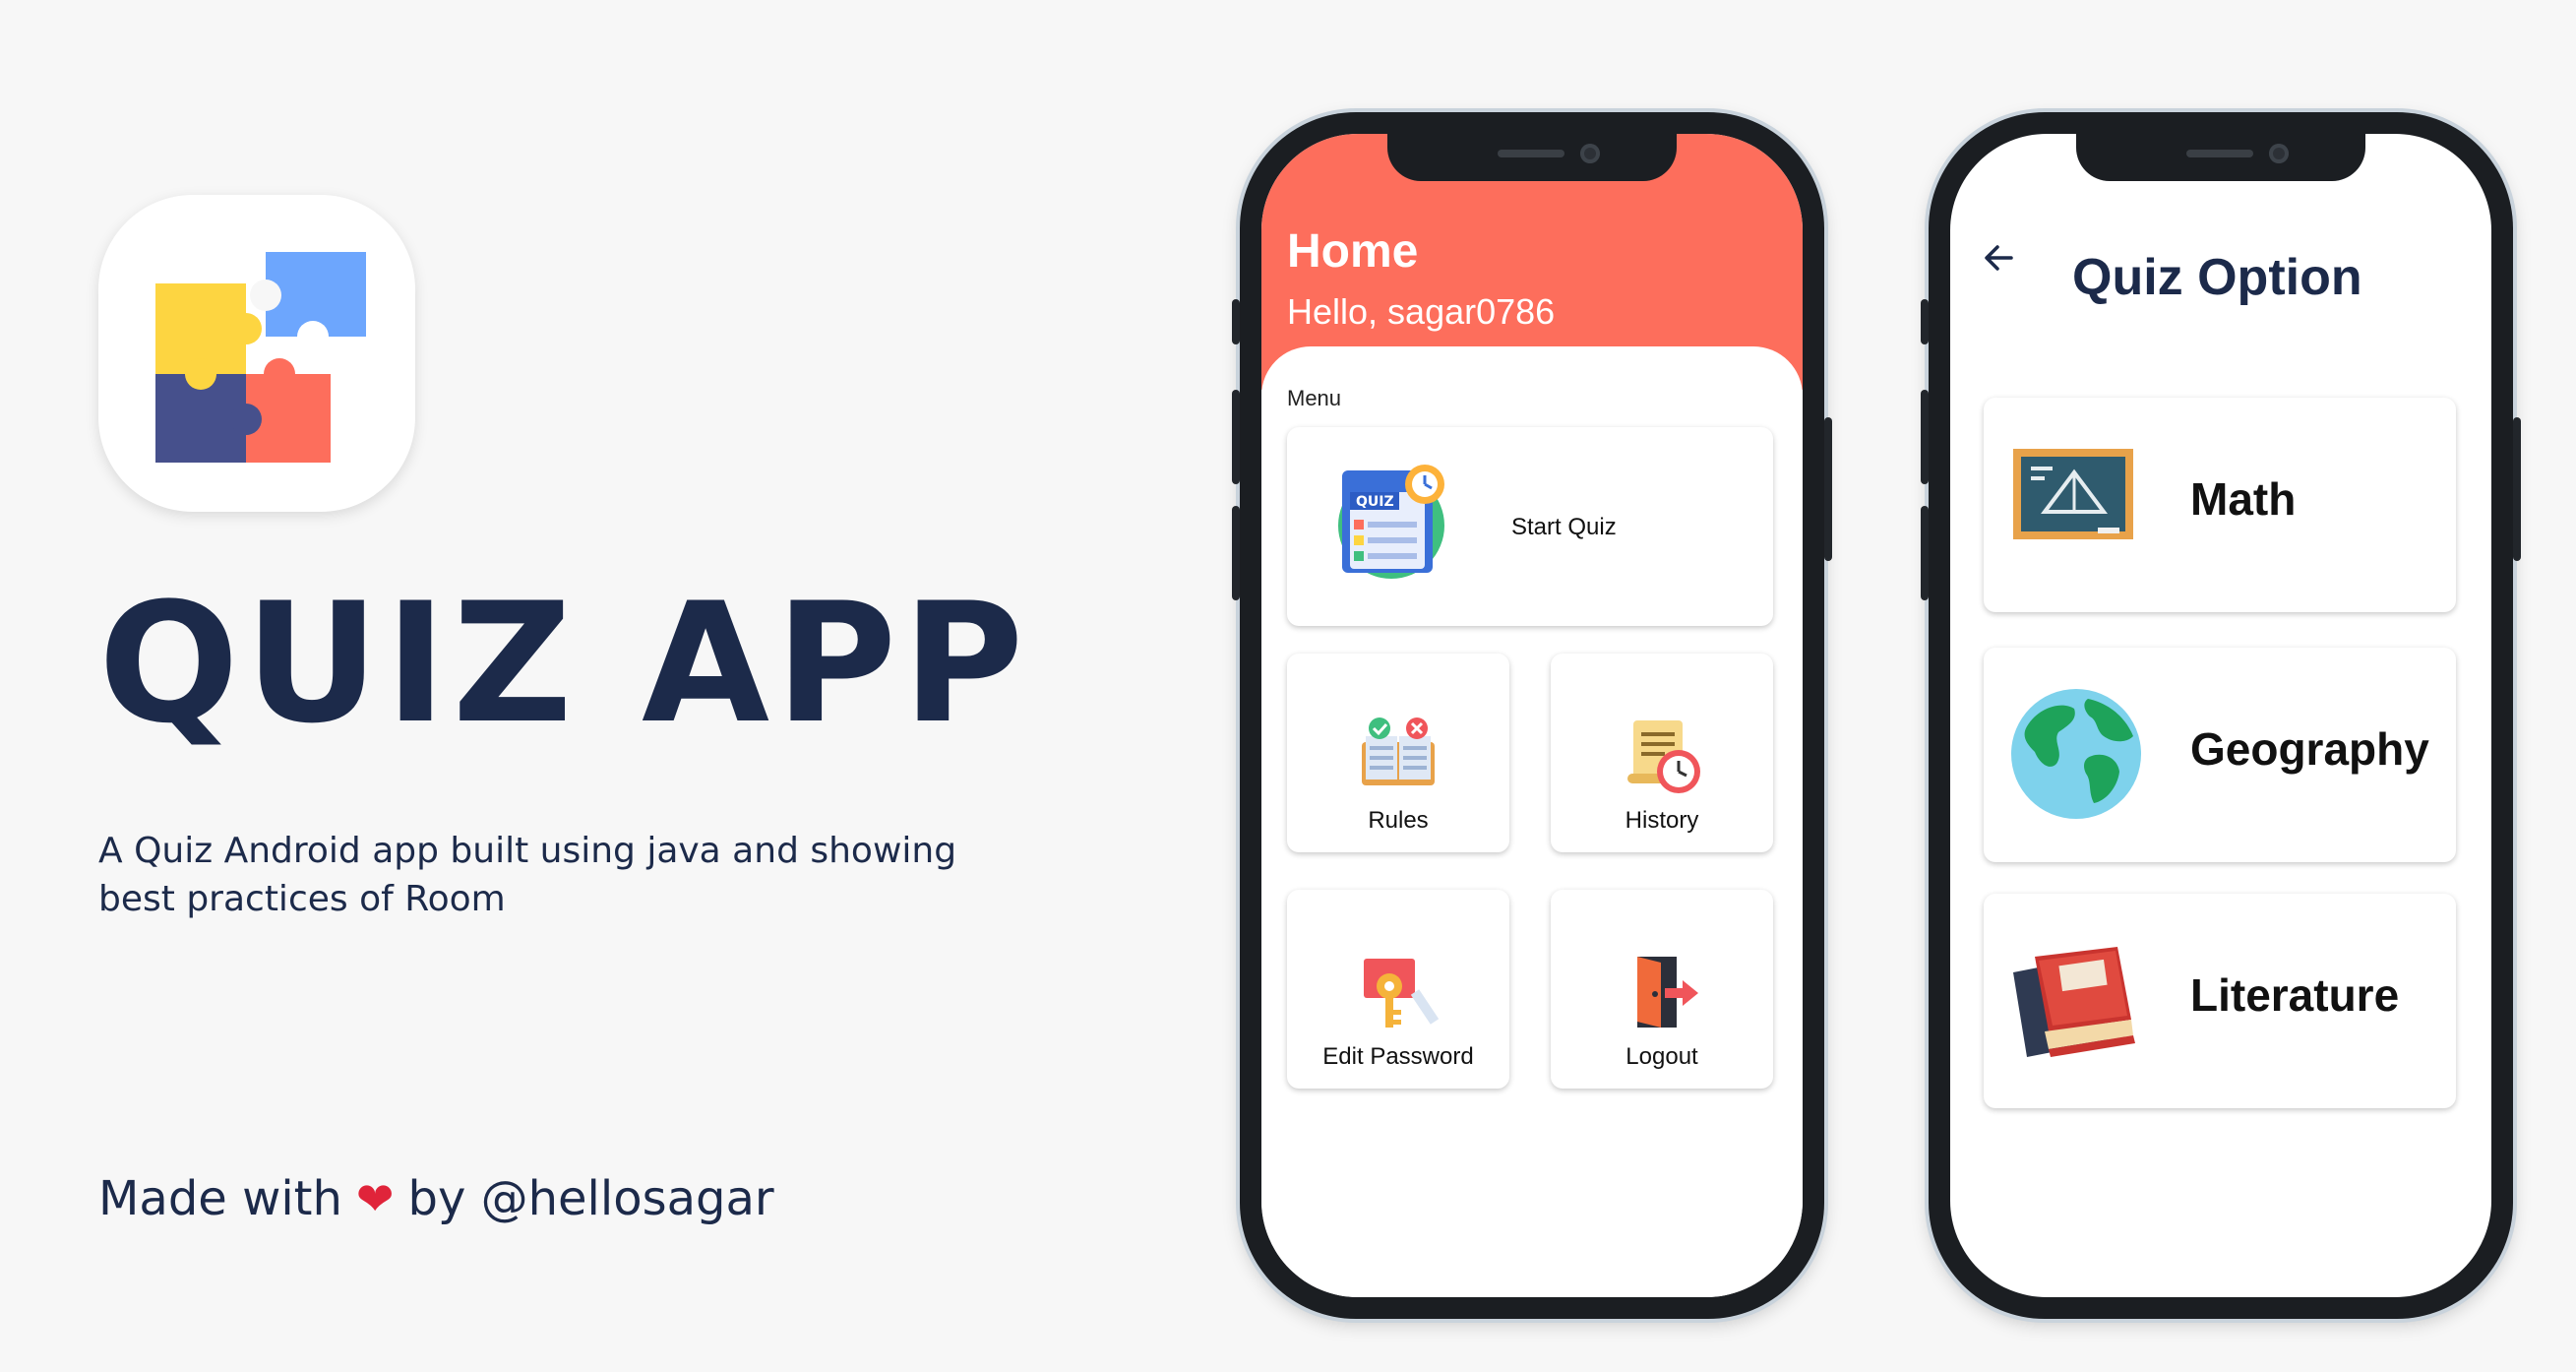 This screenshot has height=1372, width=2576. Describe the element at coordinates (564, 664) in the screenshot. I see `app-title: QUIZ APP` at that location.